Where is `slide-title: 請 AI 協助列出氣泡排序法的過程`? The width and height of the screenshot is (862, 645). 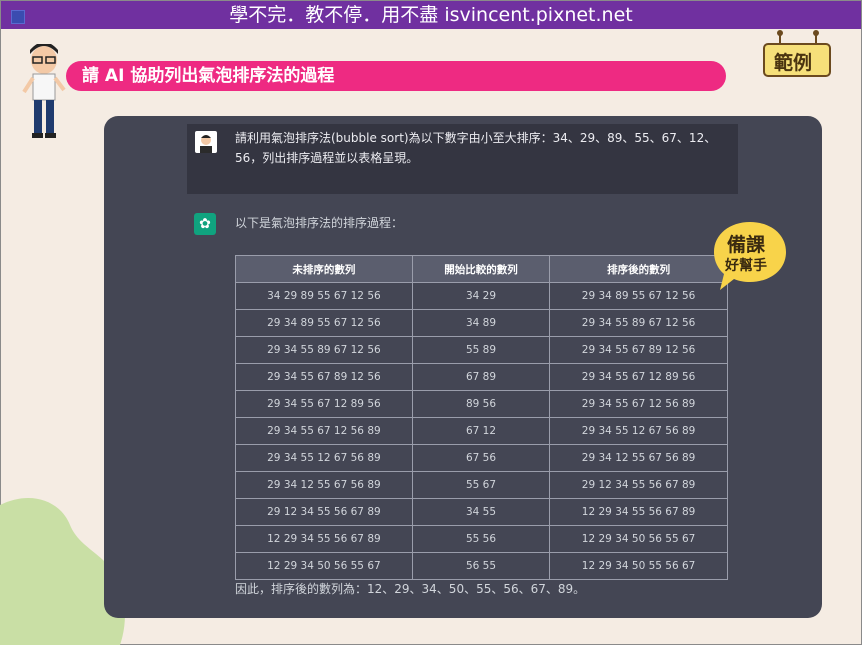 slide-title: 請 AI 協助列出氣泡排序法的過程 is located at coordinates (396, 76).